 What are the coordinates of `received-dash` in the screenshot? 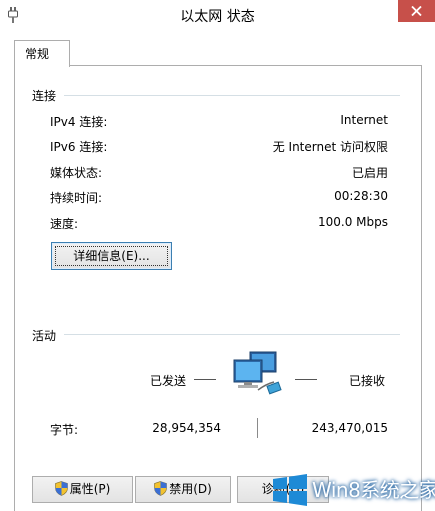 It's located at (306, 379).